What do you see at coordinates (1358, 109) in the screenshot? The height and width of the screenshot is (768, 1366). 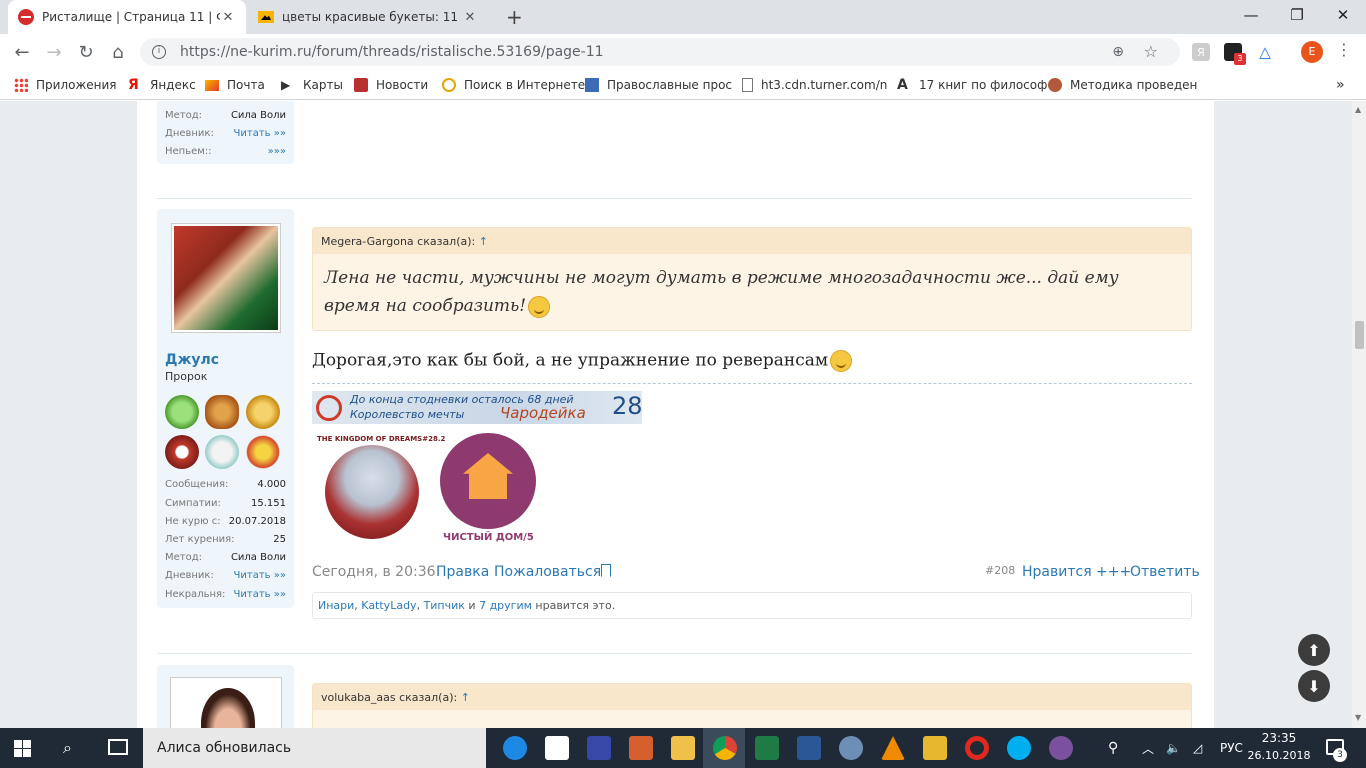 I see `scroll-up-icon: ▲` at bounding box center [1358, 109].